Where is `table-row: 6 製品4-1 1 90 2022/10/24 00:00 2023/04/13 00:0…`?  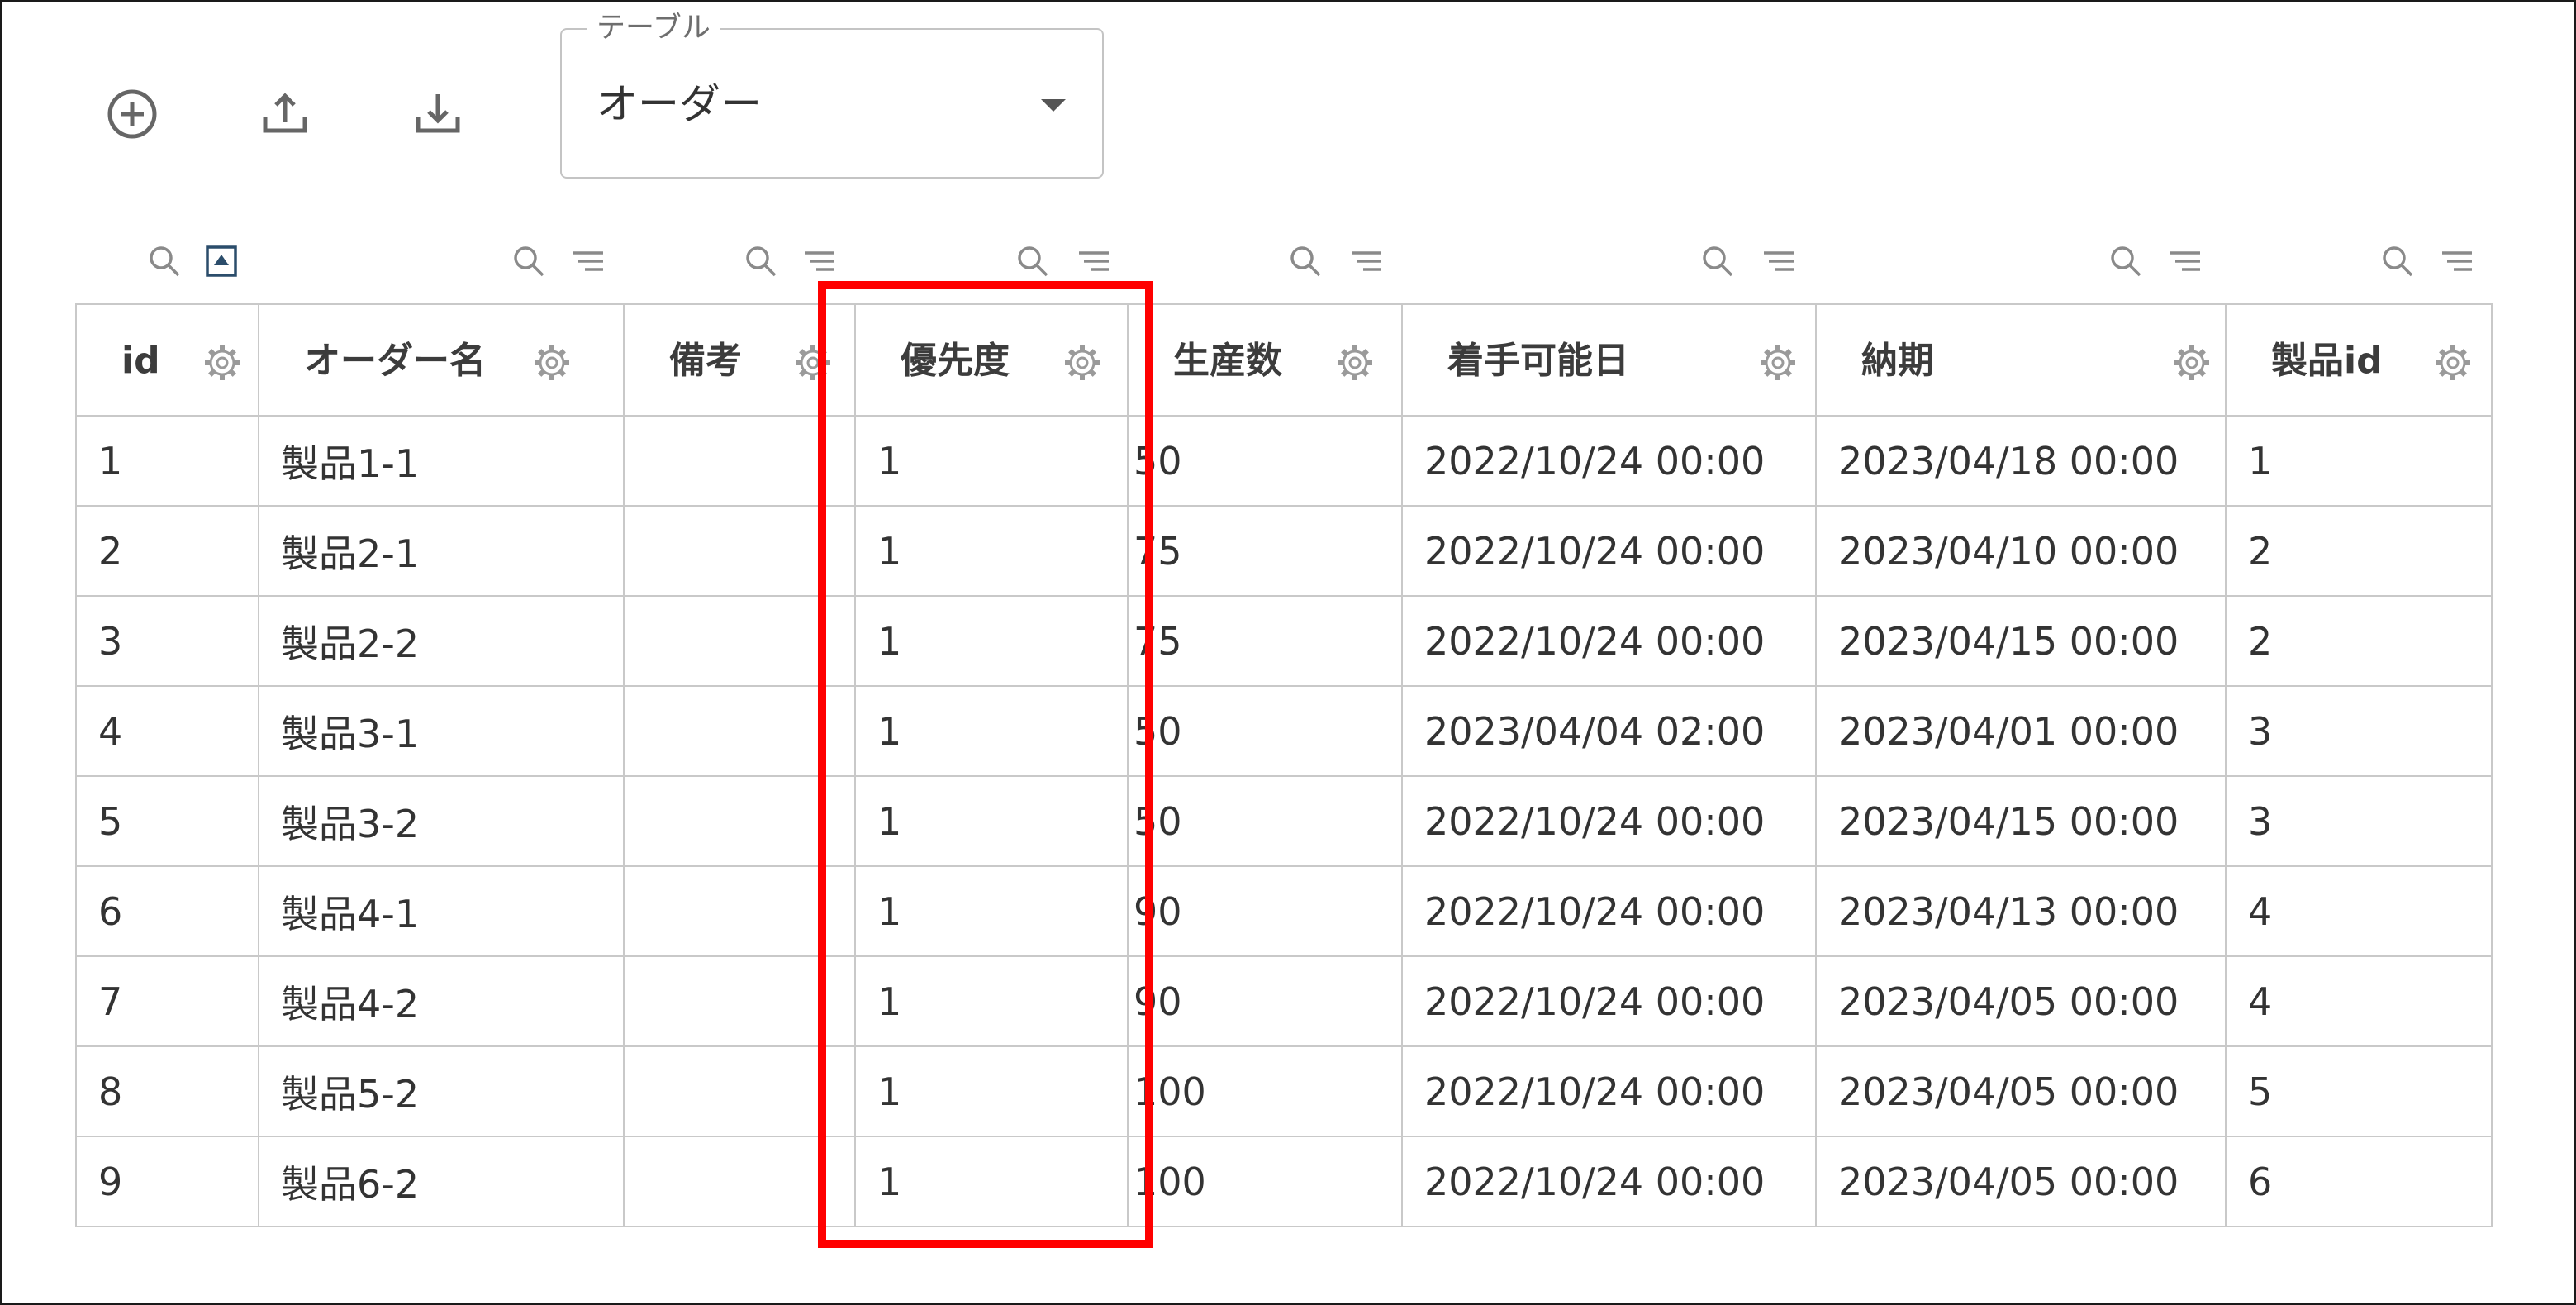 table-row: 6 製品4-1 1 90 2022/10/24 00:00 2023/04/13 00:0… is located at coordinates (1284, 911).